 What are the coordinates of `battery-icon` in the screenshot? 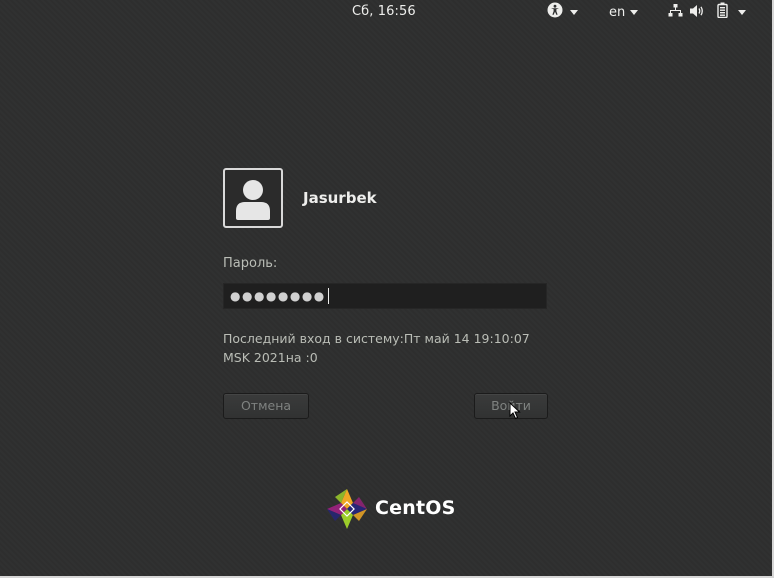 It's located at (722, 12).